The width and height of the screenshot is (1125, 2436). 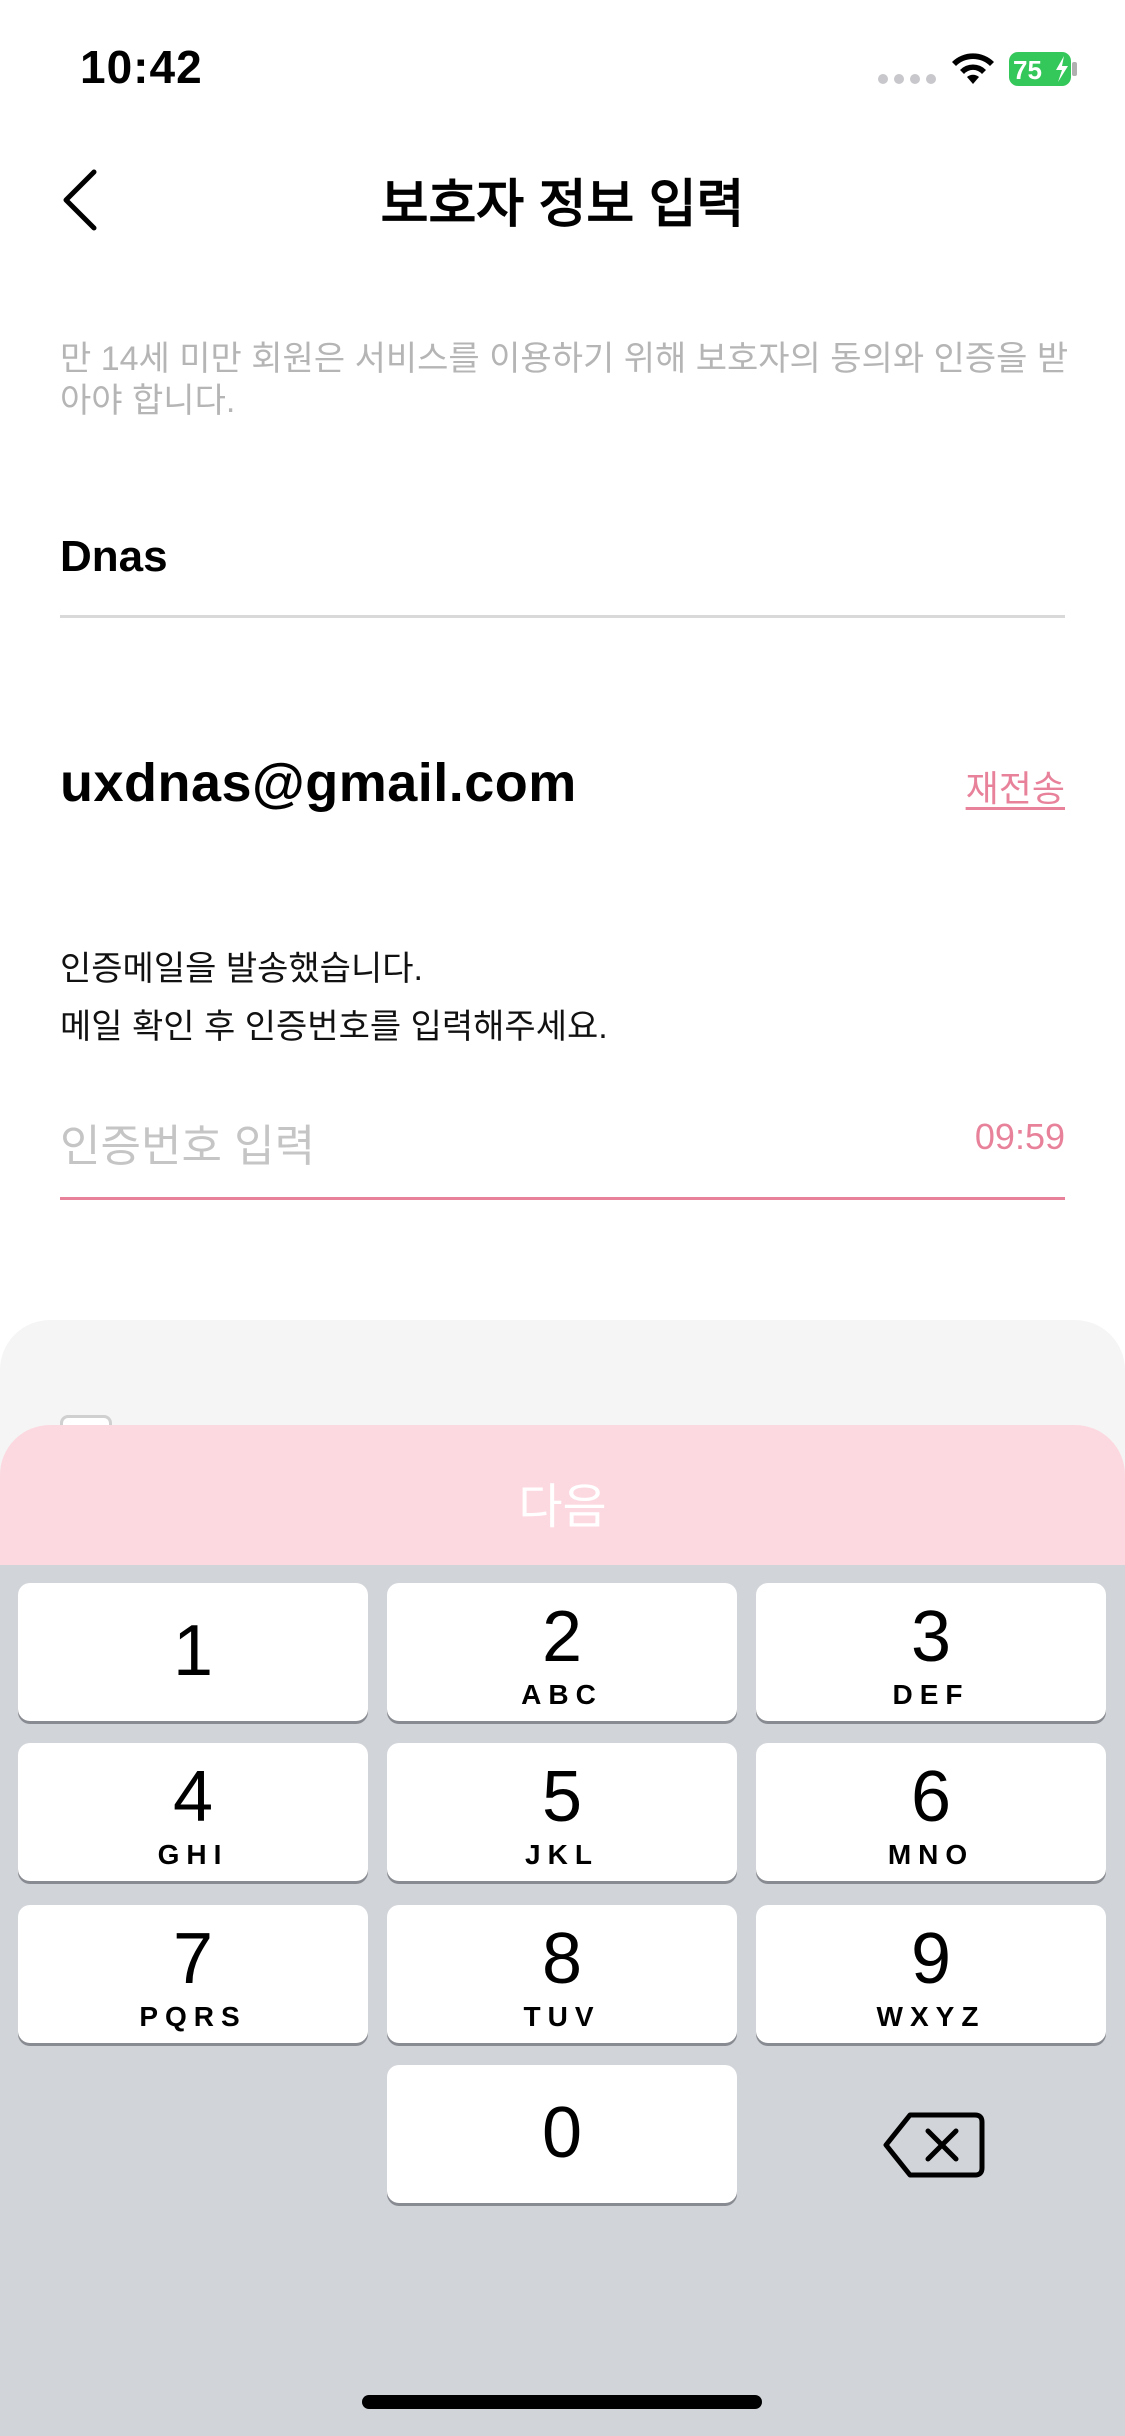 I want to click on battery-level: 75, so click(x=1027, y=70).